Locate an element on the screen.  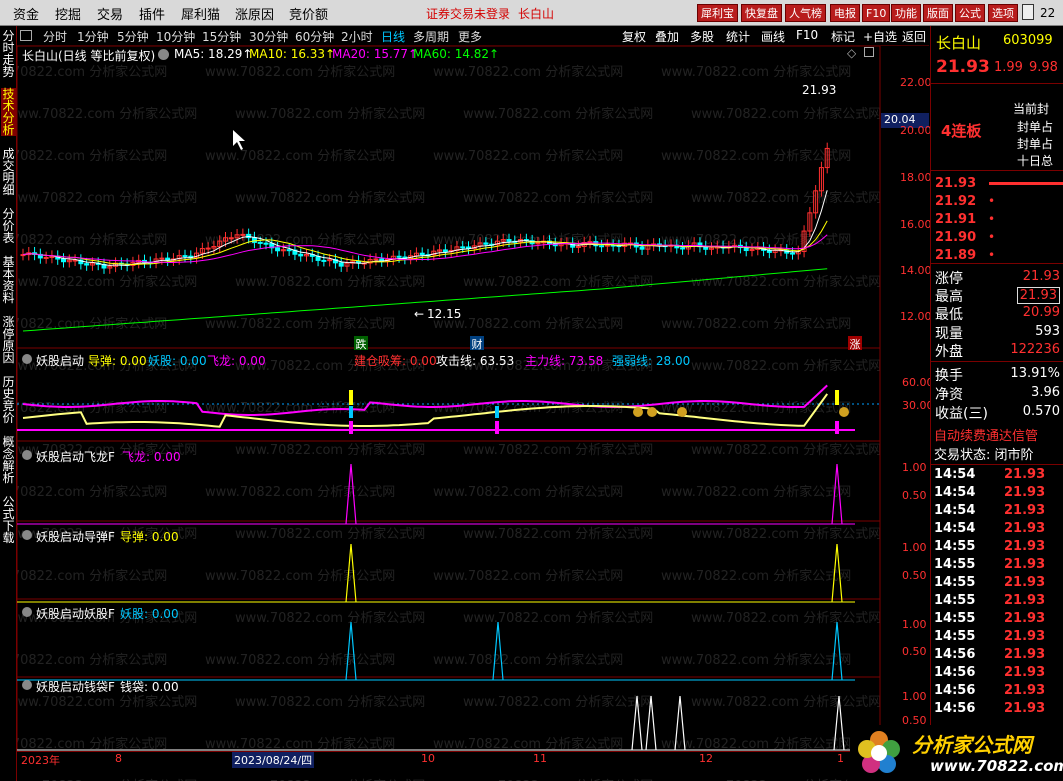
period-30min: 30分钟 is located at coordinates (268, 36).